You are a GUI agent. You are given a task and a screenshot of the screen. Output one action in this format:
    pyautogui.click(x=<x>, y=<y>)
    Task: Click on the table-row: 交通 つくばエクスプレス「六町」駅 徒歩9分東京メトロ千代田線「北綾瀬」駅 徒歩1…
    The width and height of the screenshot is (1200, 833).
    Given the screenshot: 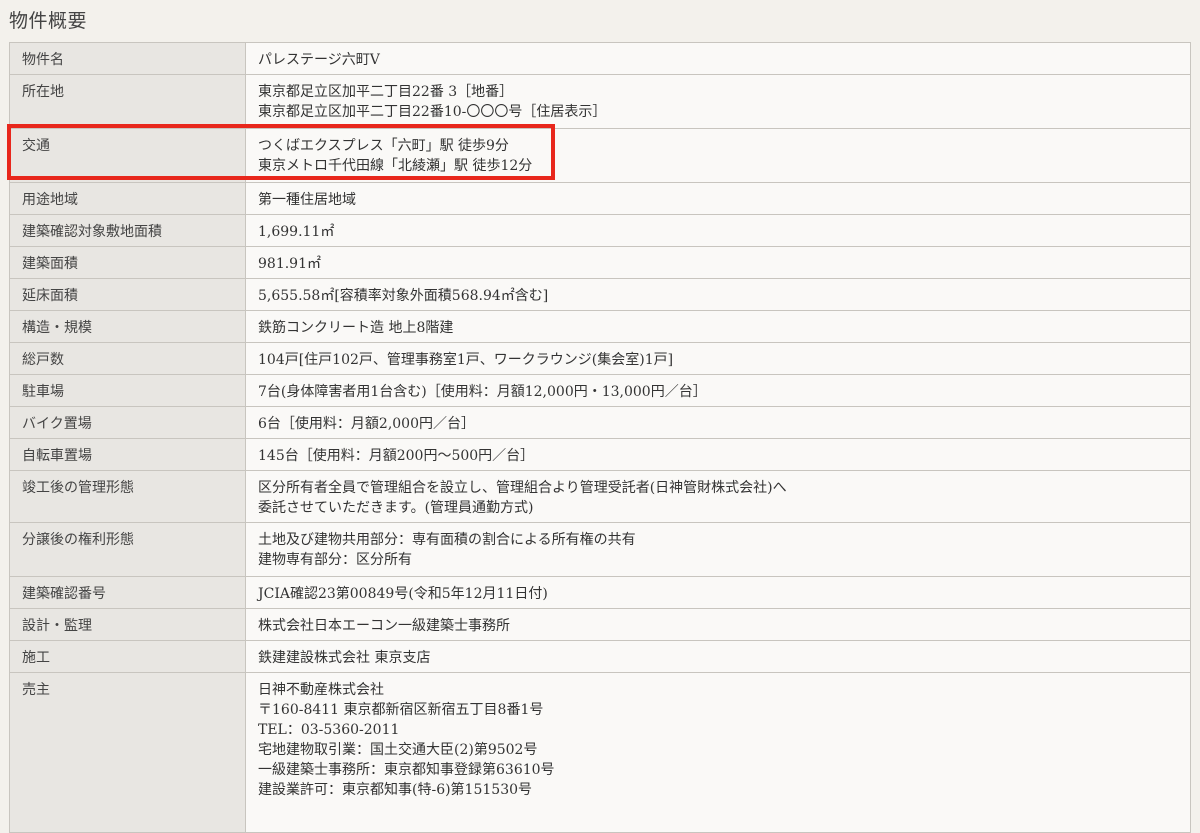 What is the action you would take?
    pyautogui.click(x=600, y=155)
    